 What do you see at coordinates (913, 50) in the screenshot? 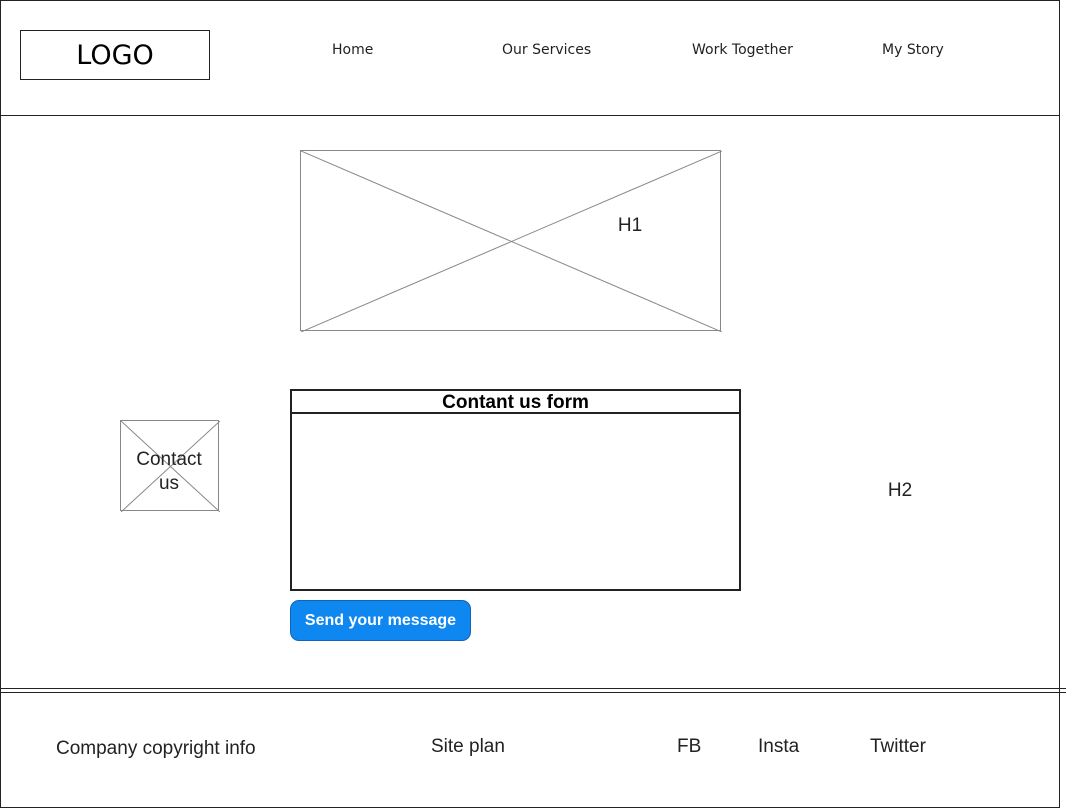
I see `nav-my-story: My Story` at bounding box center [913, 50].